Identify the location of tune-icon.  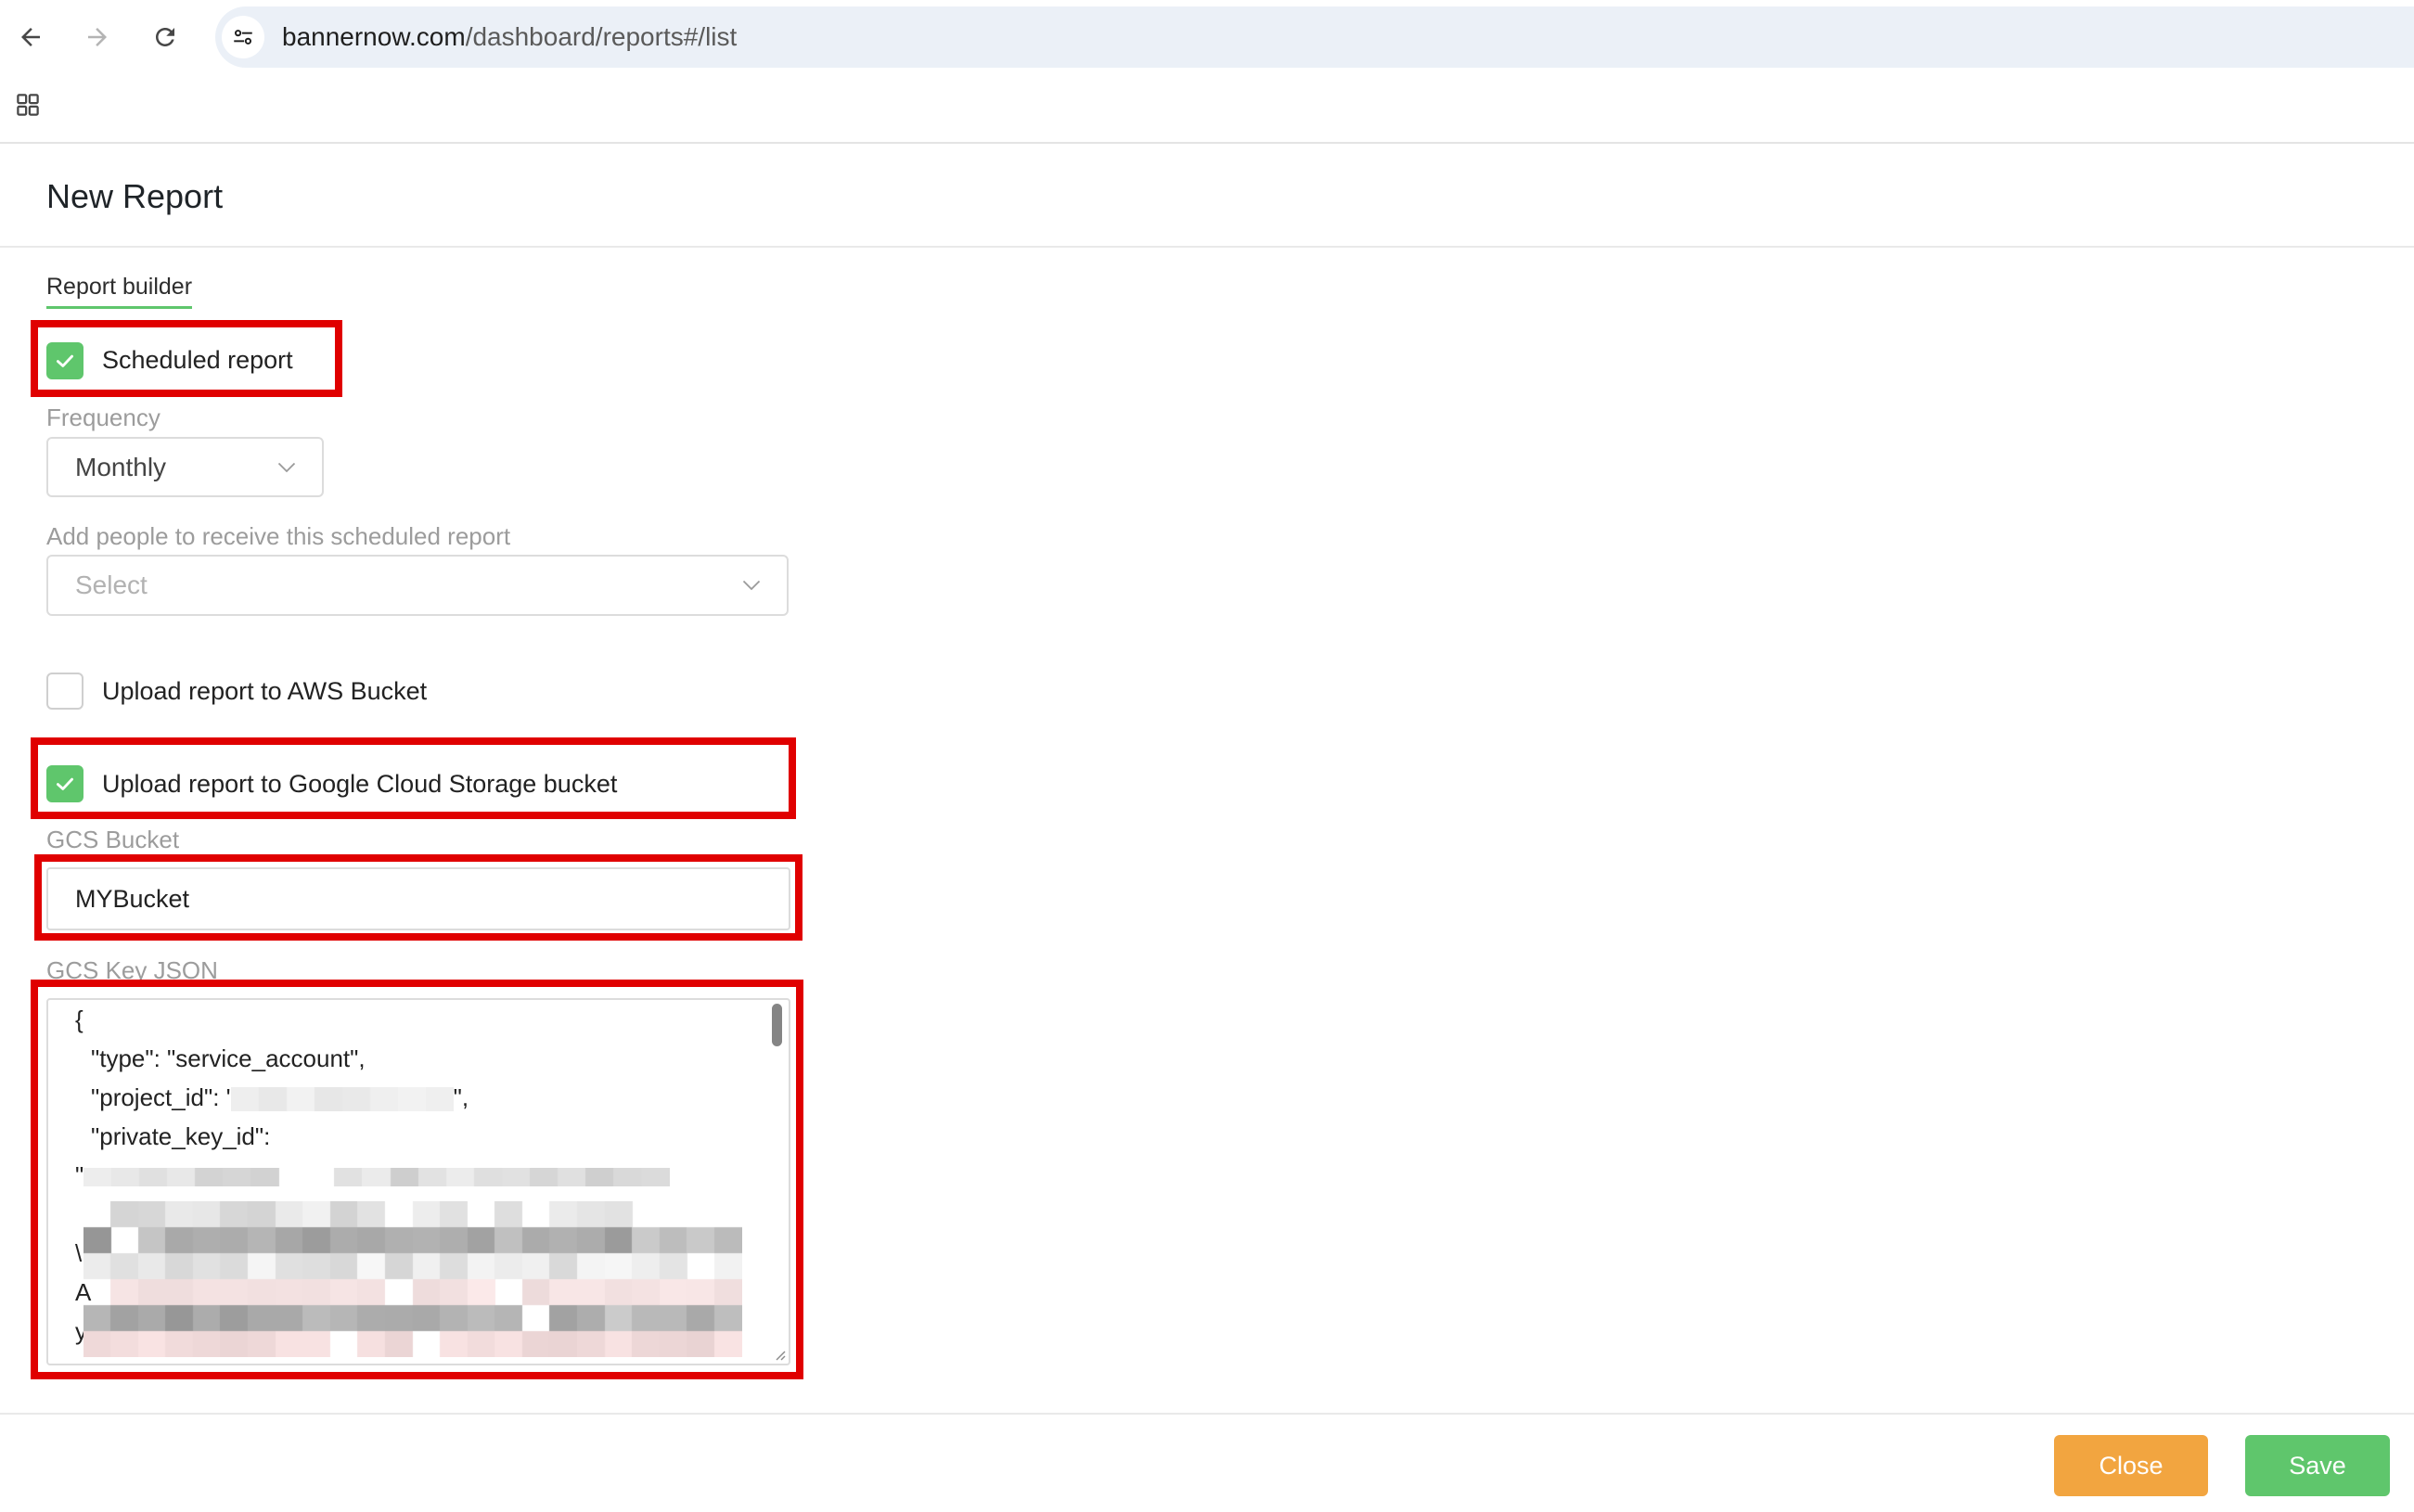
(243, 37).